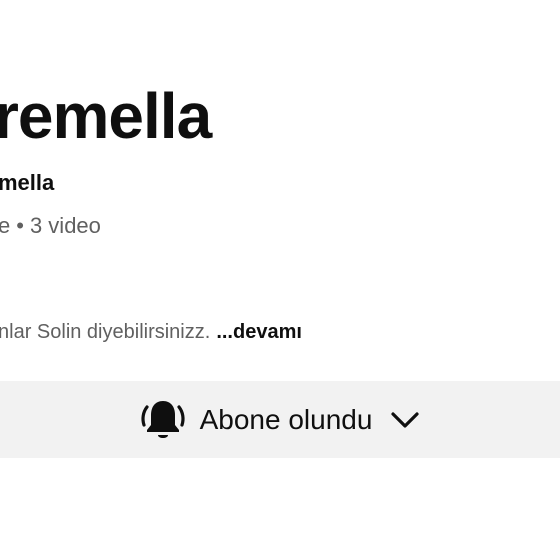  I want to click on channel-title: remella, so click(106, 116).